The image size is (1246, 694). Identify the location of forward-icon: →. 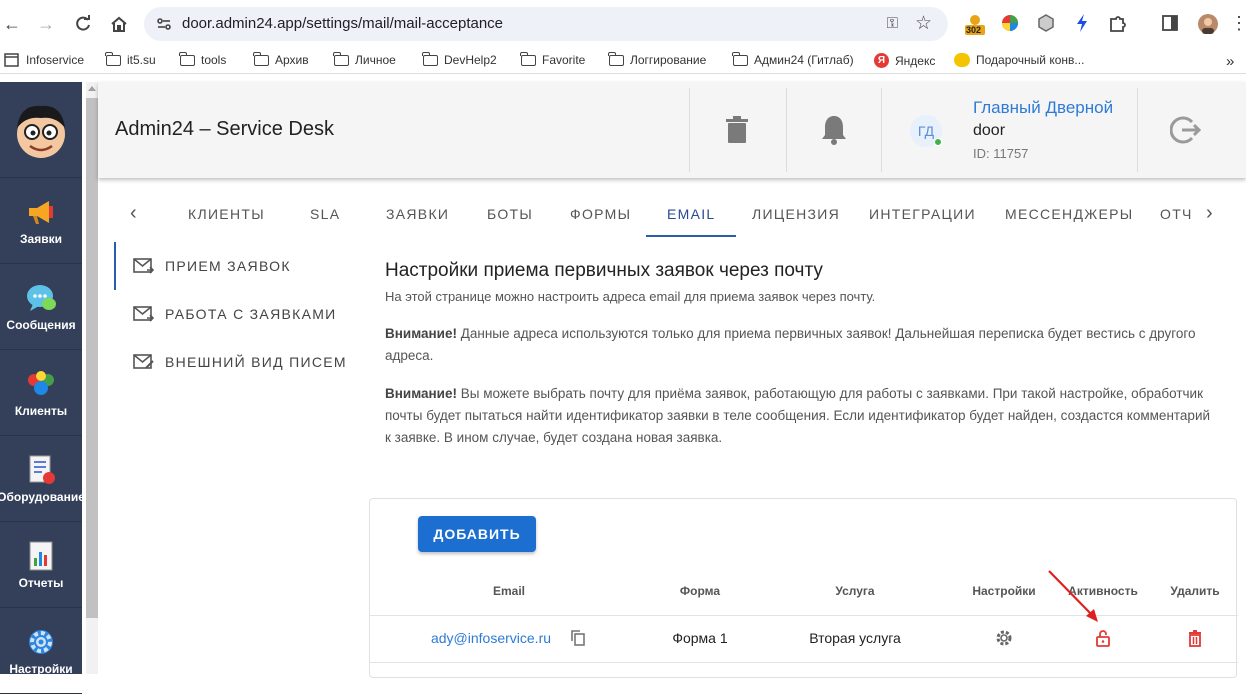
(46, 24).